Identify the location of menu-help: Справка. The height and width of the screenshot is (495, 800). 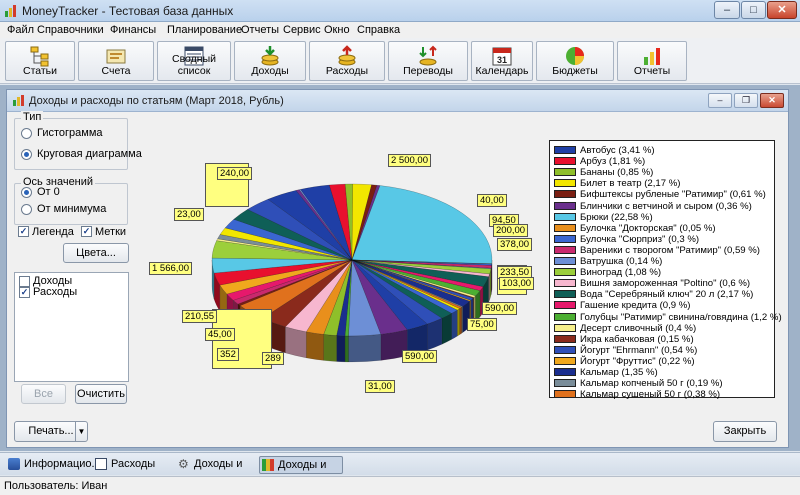
(378, 30).